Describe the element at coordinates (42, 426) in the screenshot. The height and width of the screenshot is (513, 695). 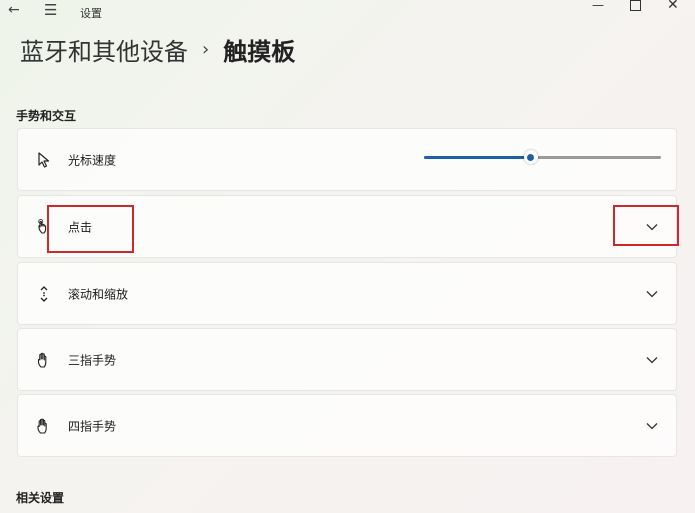
I see `four-finger-hand-icon` at that location.